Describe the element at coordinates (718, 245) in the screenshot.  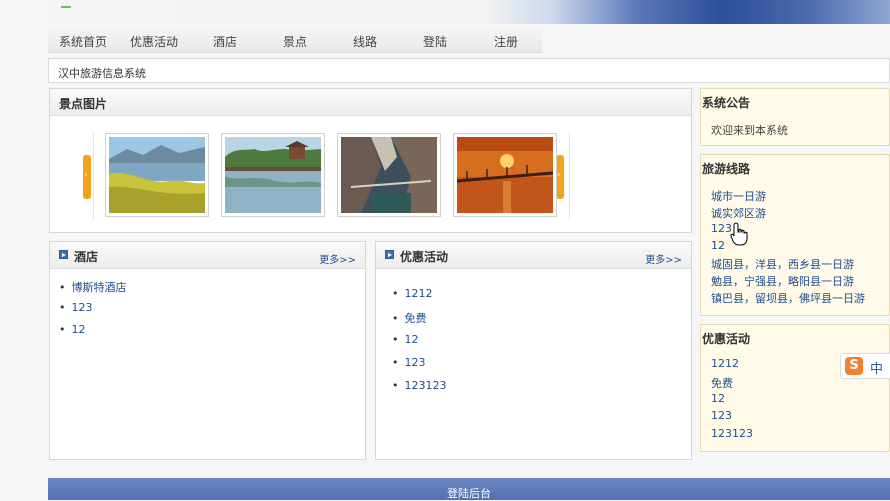
I see `route-link: 12` at that location.